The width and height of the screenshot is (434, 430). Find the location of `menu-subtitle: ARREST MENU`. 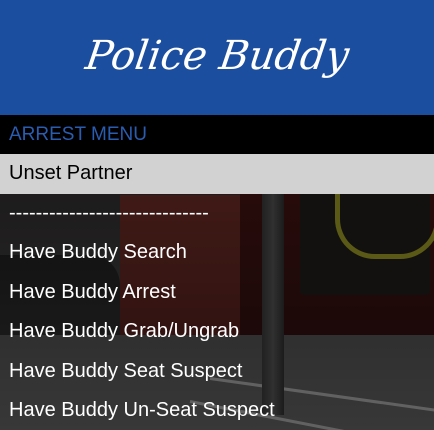

menu-subtitle: ARREST MENU is located at coordinates (78, 134).